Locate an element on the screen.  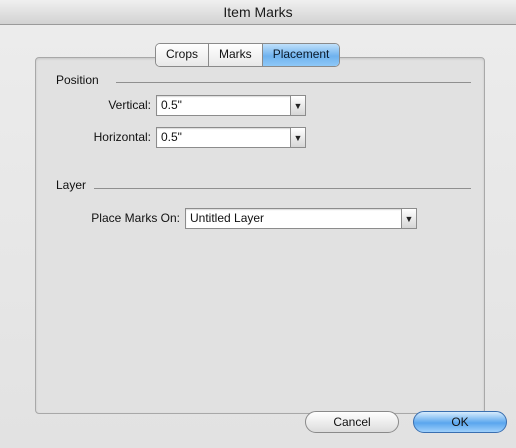
tab-crops: Crops is located at coordinates (183, 55).